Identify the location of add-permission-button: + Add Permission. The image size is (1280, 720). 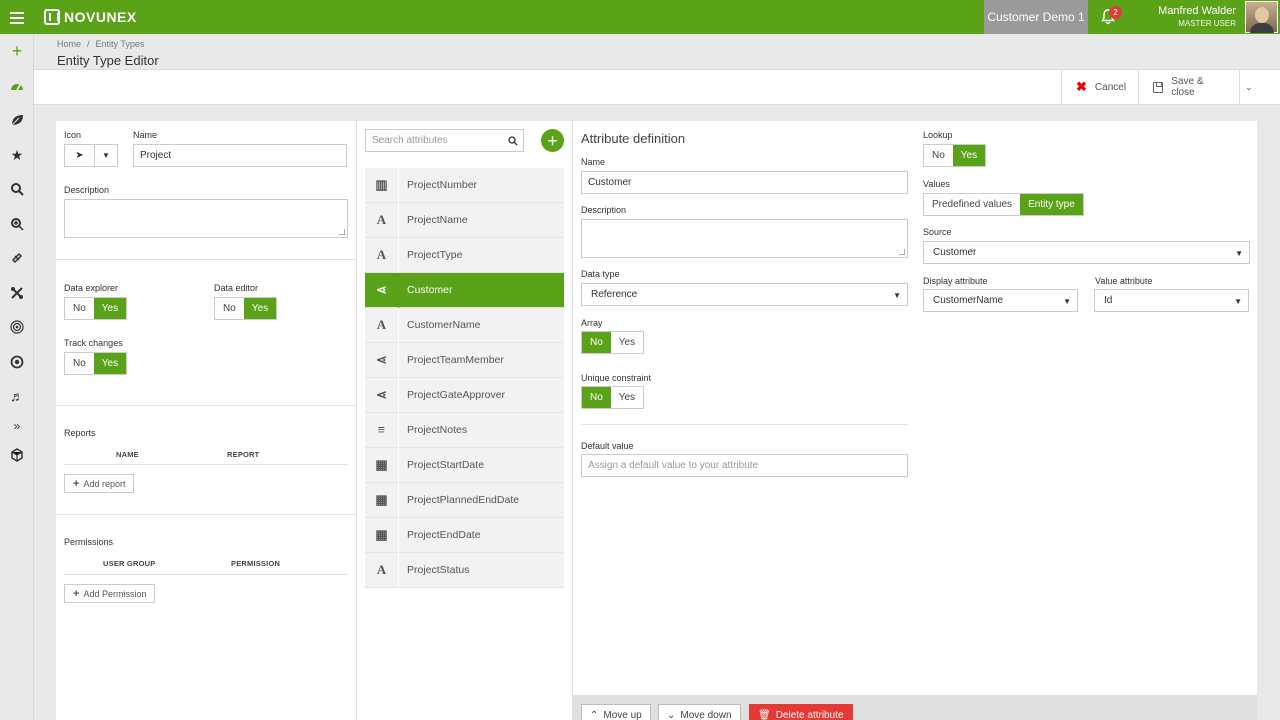
(110, 593).